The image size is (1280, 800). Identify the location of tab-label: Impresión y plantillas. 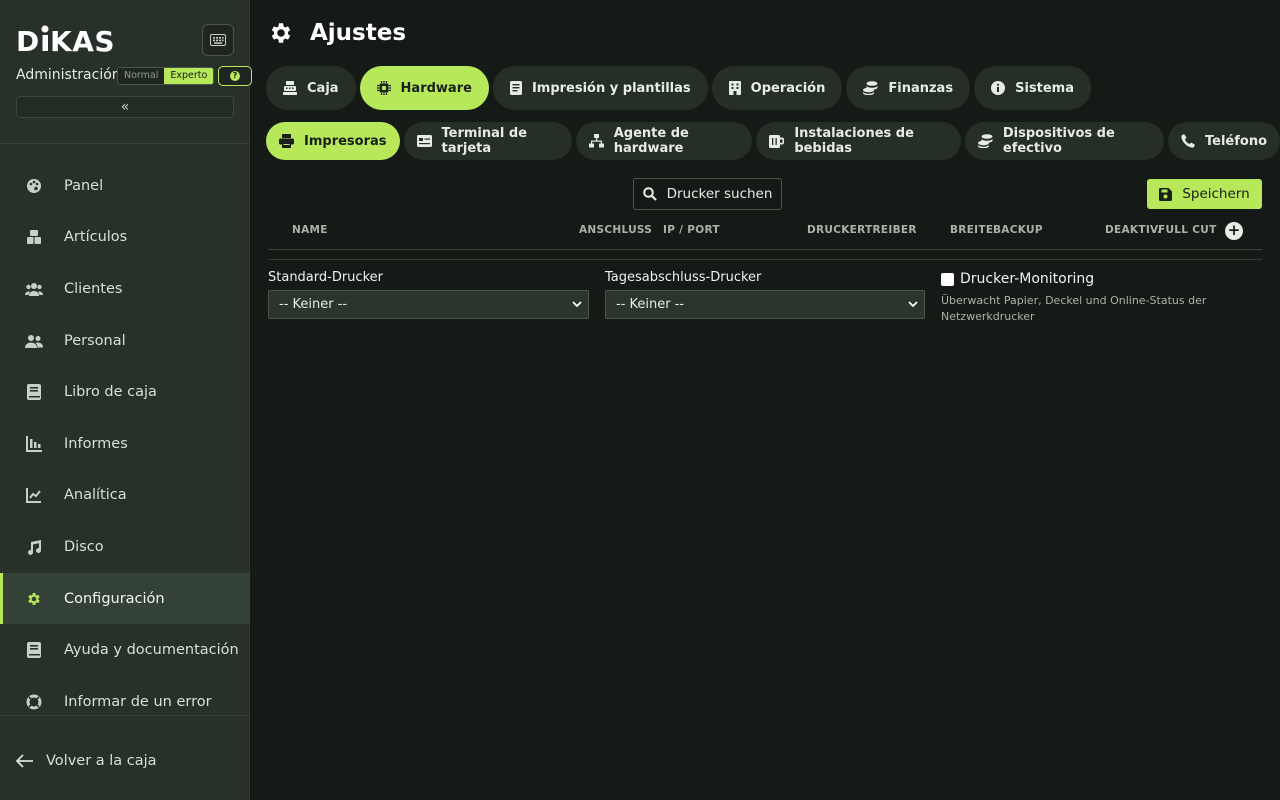
(611, 88).